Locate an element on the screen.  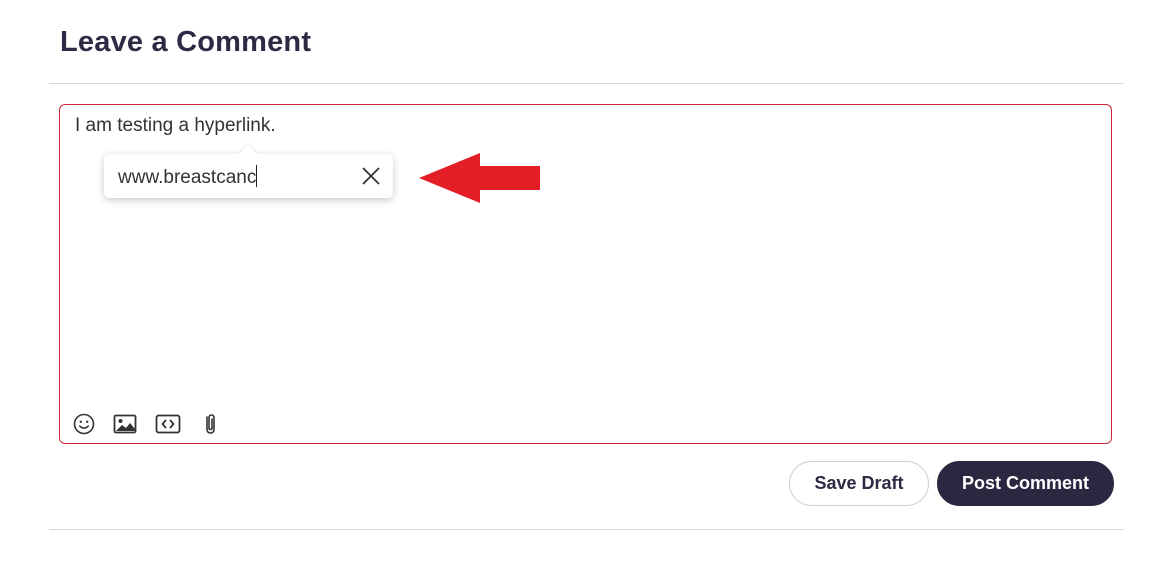
post-comment-button: Post Comment is located at coordinates (1025, 483).